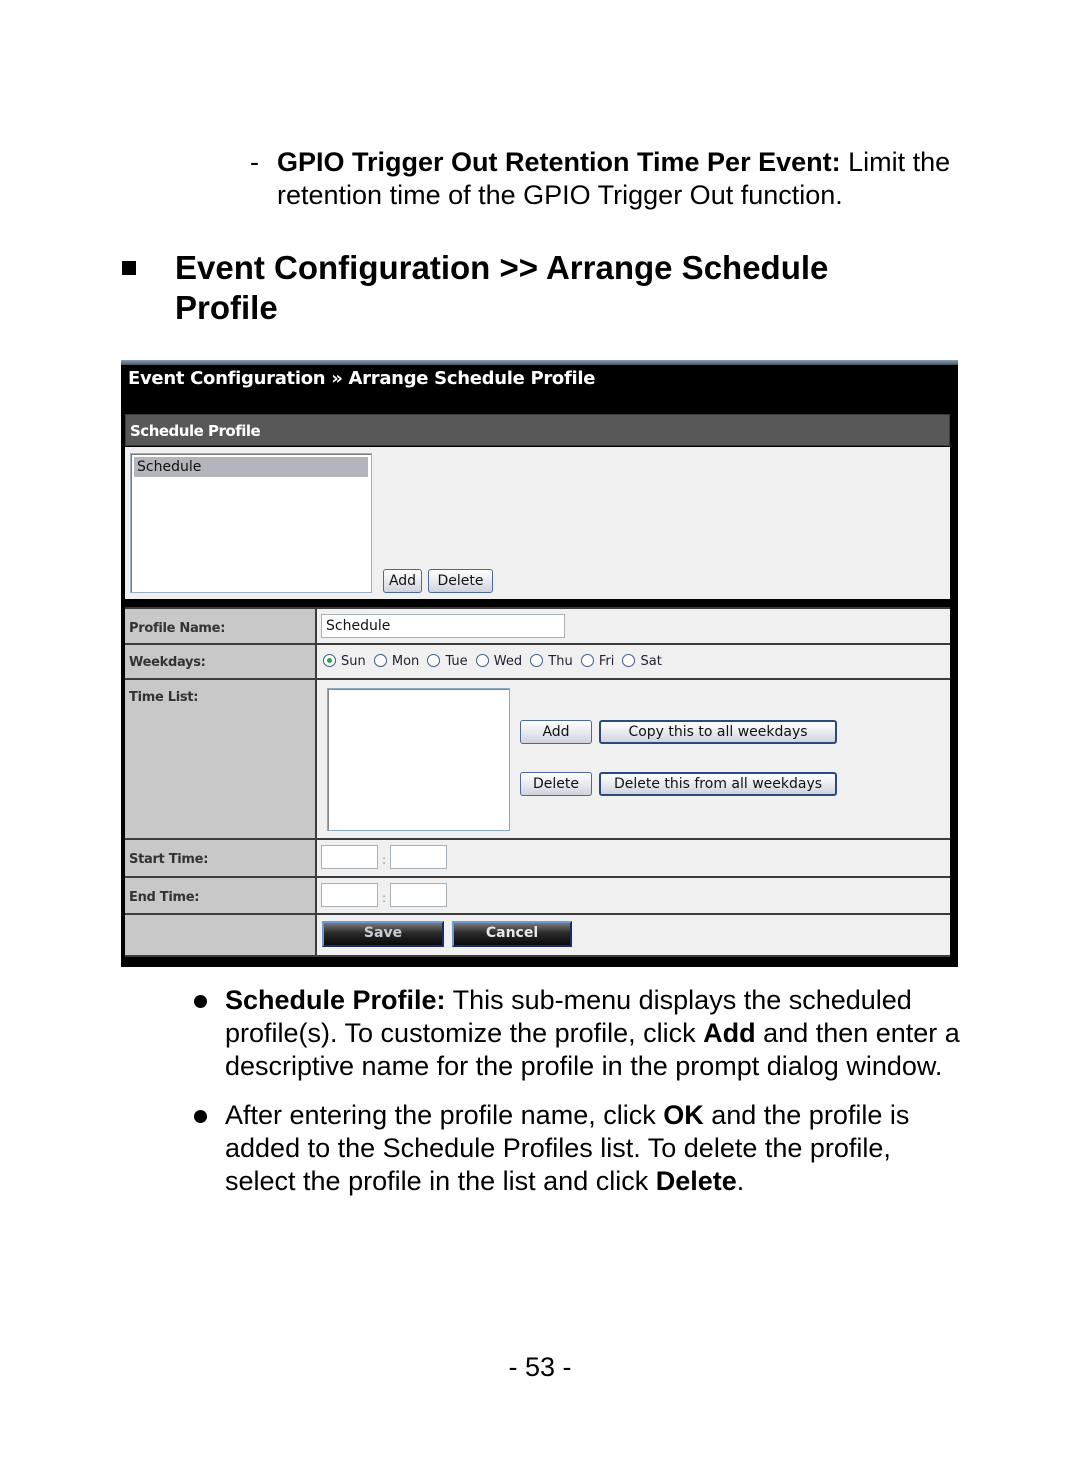 This screenshot has height=1483, width=1080. Describe the element at coordinates (740, 1181) in the screenshot. I see `text-run: .` at that location.